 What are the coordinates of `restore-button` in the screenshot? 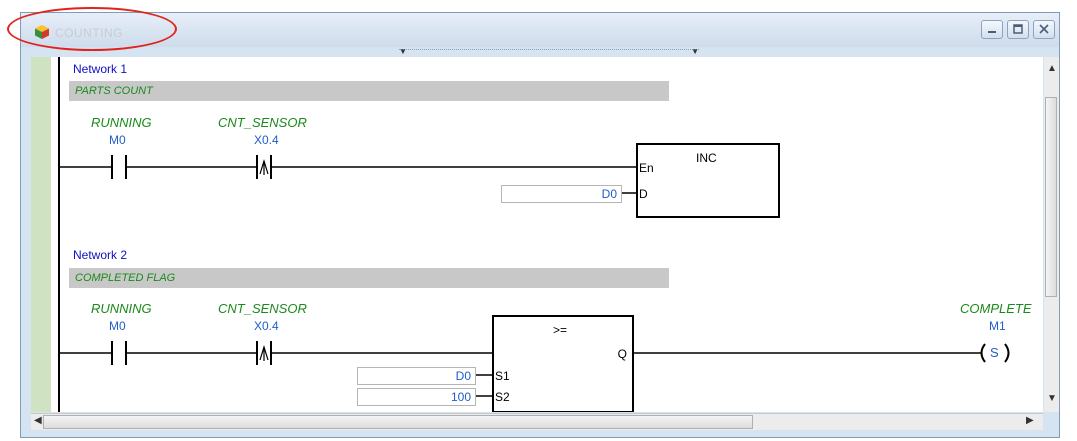 It's located at (1018, 29).